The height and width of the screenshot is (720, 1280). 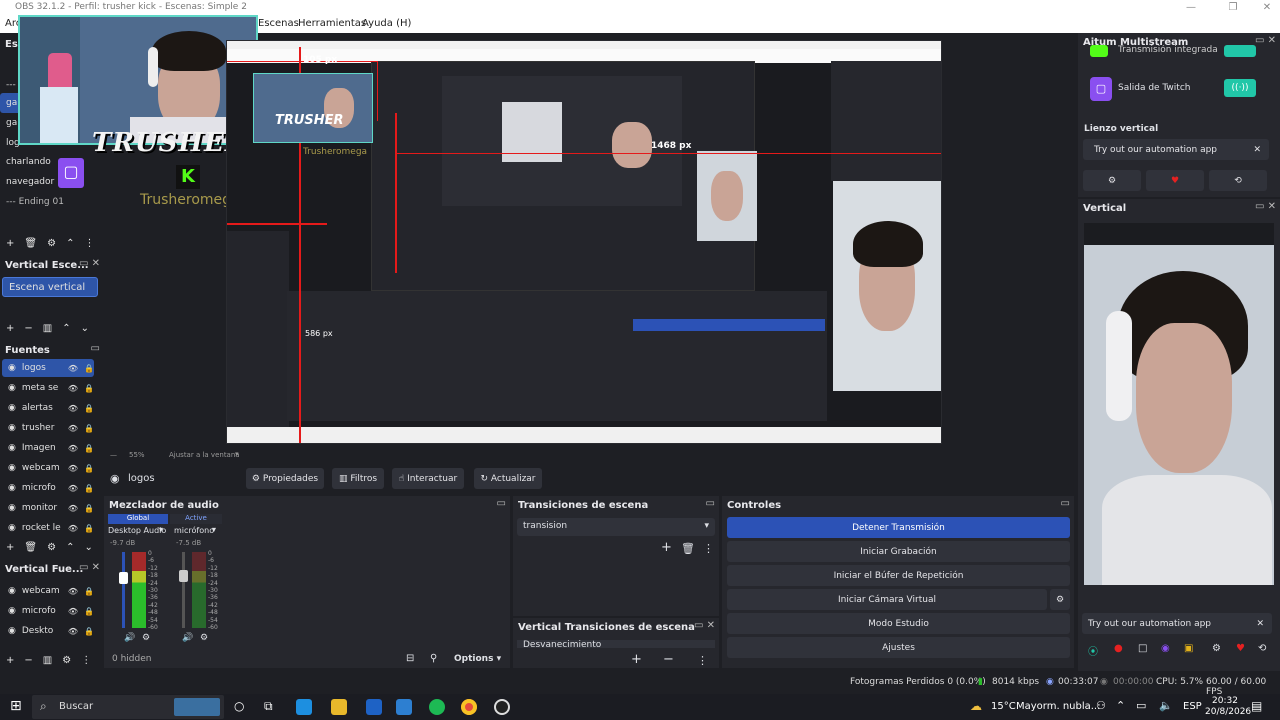 I want to click on close-icon: ✕, so click(x=1257, y=150).